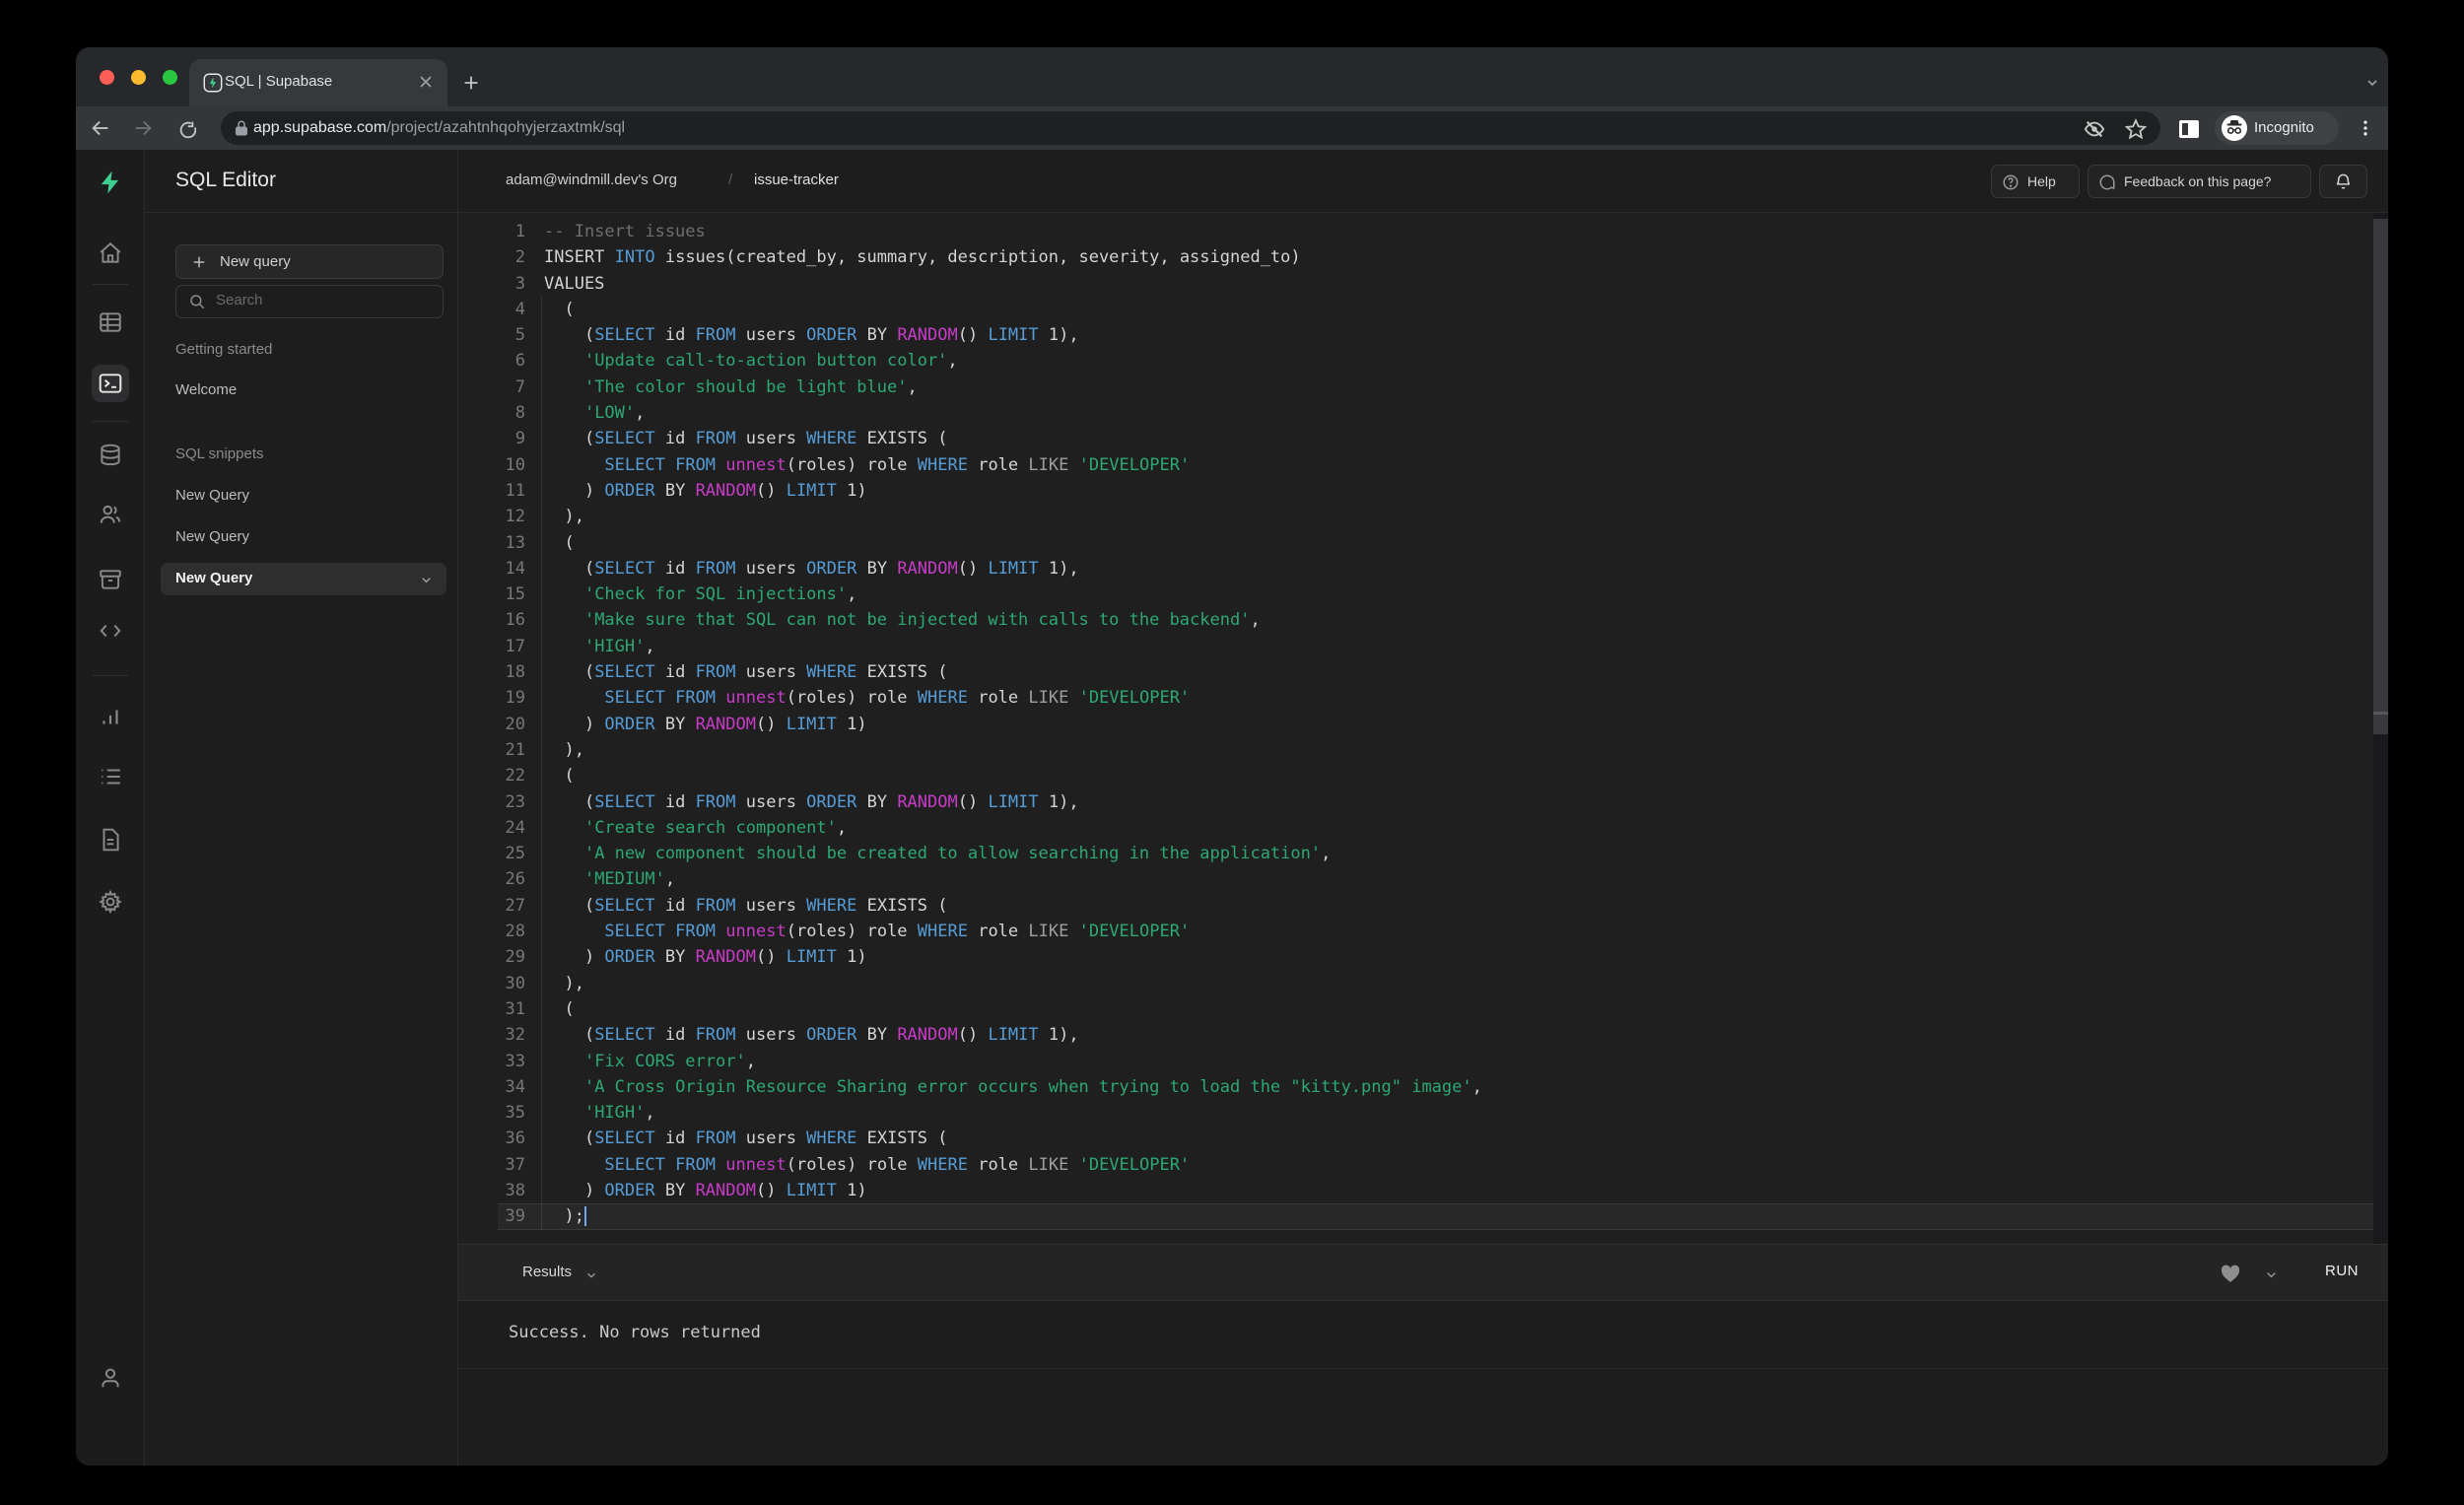  I want to click on table-editor-icon, so click(110, 322).